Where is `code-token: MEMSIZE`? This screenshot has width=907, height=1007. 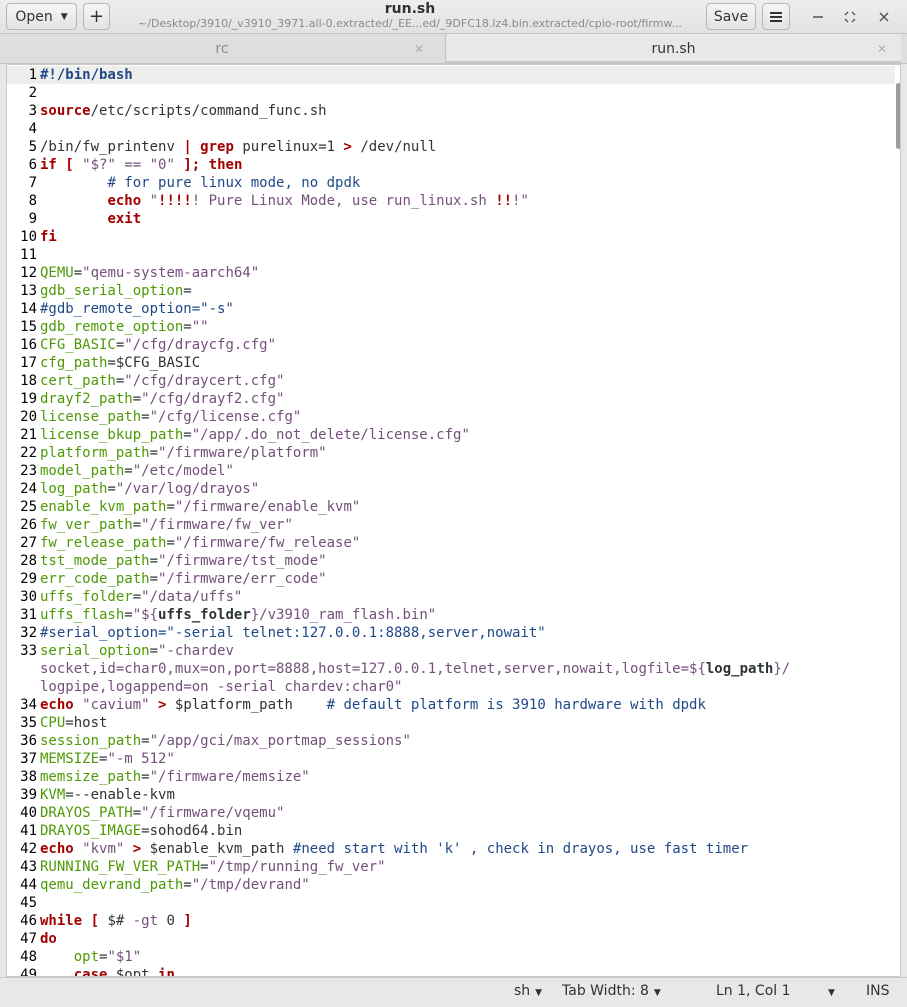 code-token: MEMSIZE is located at coordinates (70, 759).